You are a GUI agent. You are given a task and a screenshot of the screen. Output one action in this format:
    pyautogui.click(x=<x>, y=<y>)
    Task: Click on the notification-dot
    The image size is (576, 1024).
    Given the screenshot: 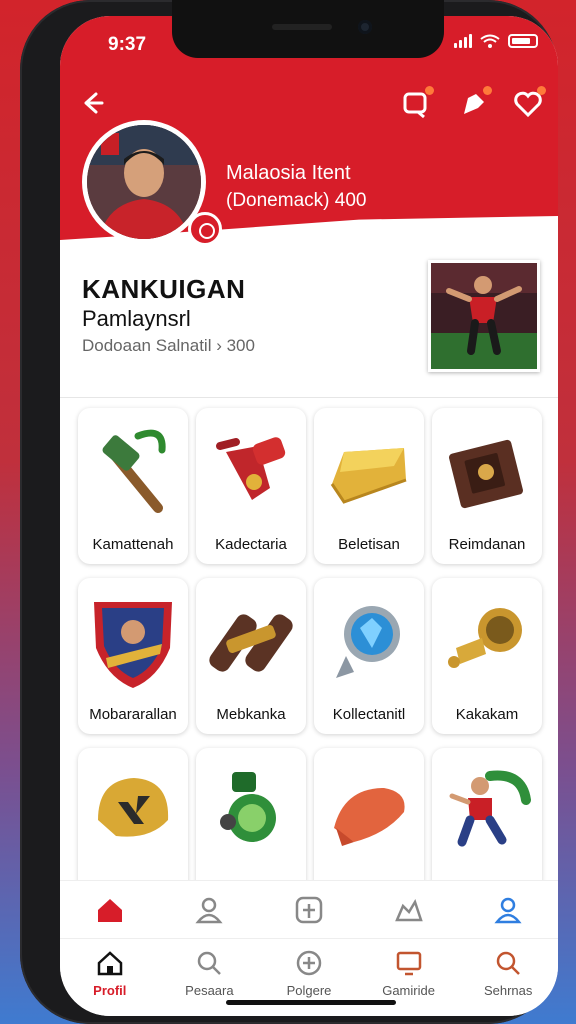 What is the action you would take?
    pyautogui.click(x=429, y=90)
    